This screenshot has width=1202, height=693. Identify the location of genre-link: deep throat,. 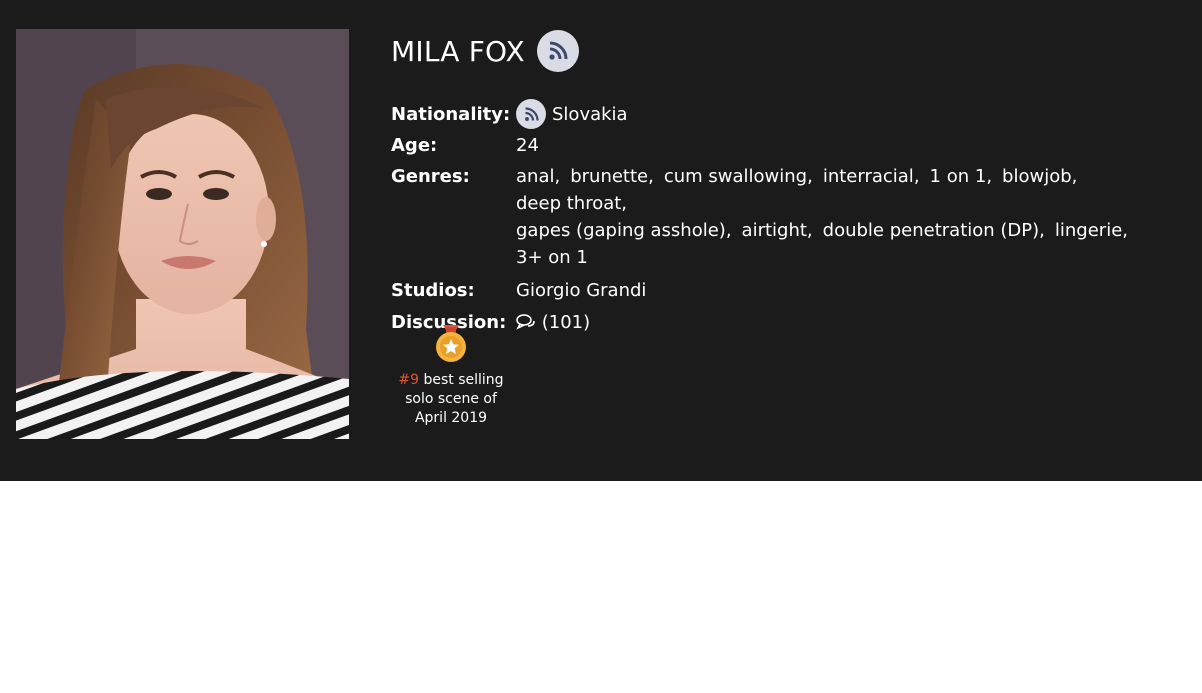
(571, 203).